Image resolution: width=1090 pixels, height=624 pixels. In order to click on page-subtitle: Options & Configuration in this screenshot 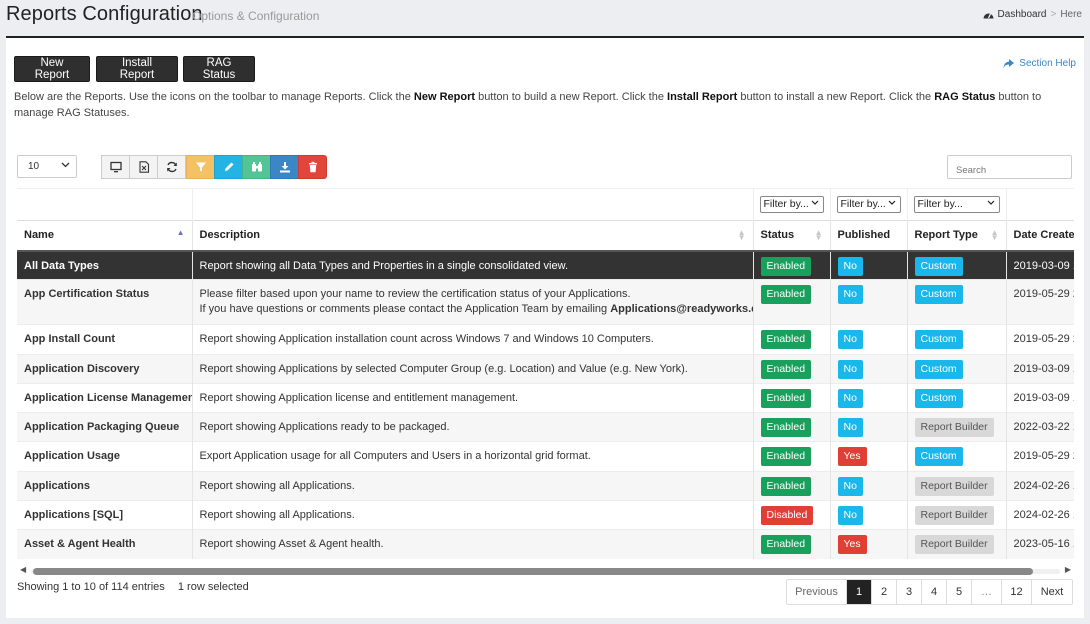, I will do `click(256, 16)`.